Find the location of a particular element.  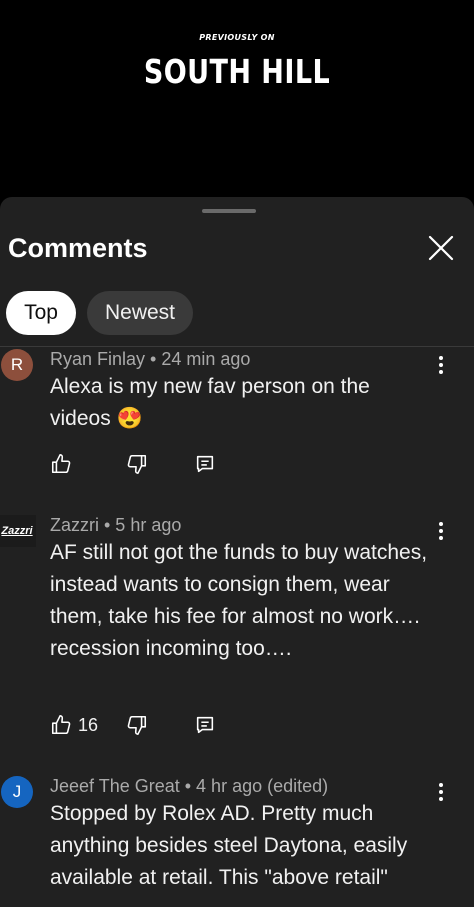

filter-chip-label: Newest is located at coordinates (140, 312).